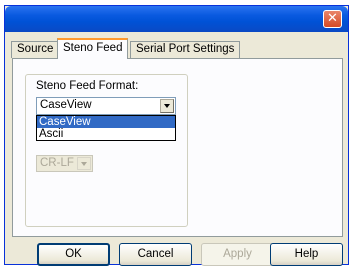  I want to click on tab-label: Source, so click(35, 49).